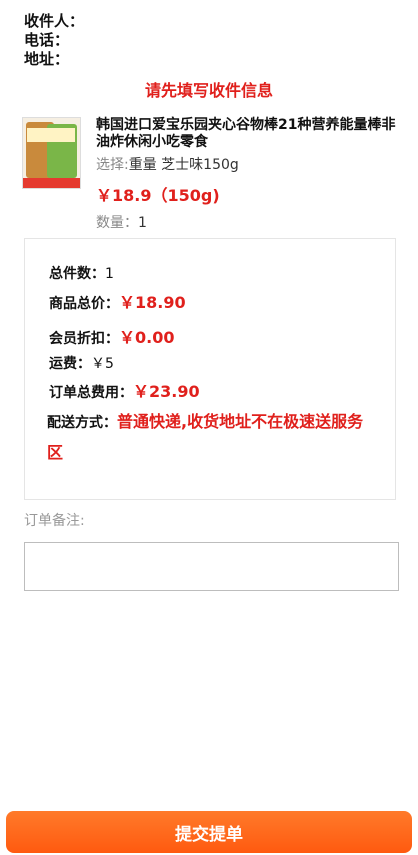 The image size is (418, 855). What do you see at coordinates (158, 195) in the screenshot?
I see `product-price: ￥18.9（150g)` at bounding box center [158, 195].